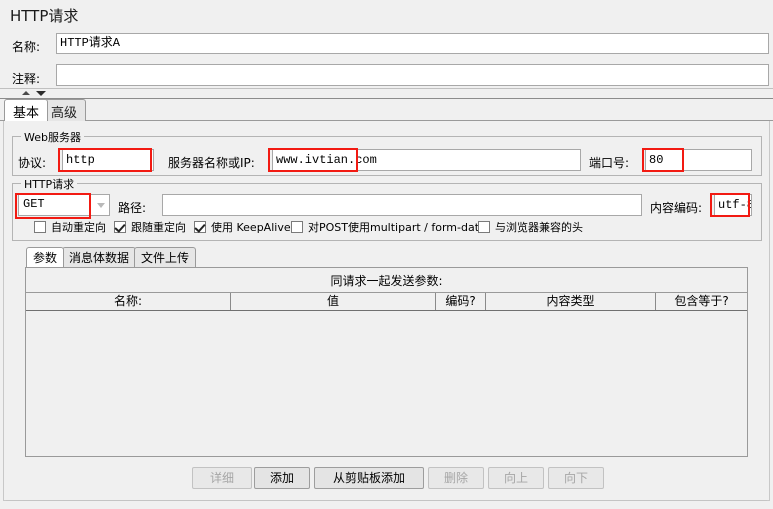 The width and height of the screenshot is (773, 509). Describe the element at coordinates (386, 109) in the screenshot. I see `outer-tab-bar: 基本 高级` at that location.